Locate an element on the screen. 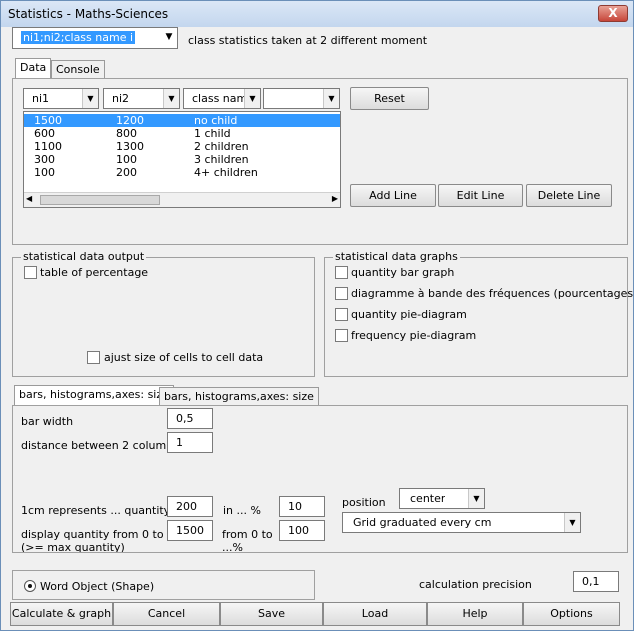  cm-represents-field: 200 is located at coordinates (190, 506).